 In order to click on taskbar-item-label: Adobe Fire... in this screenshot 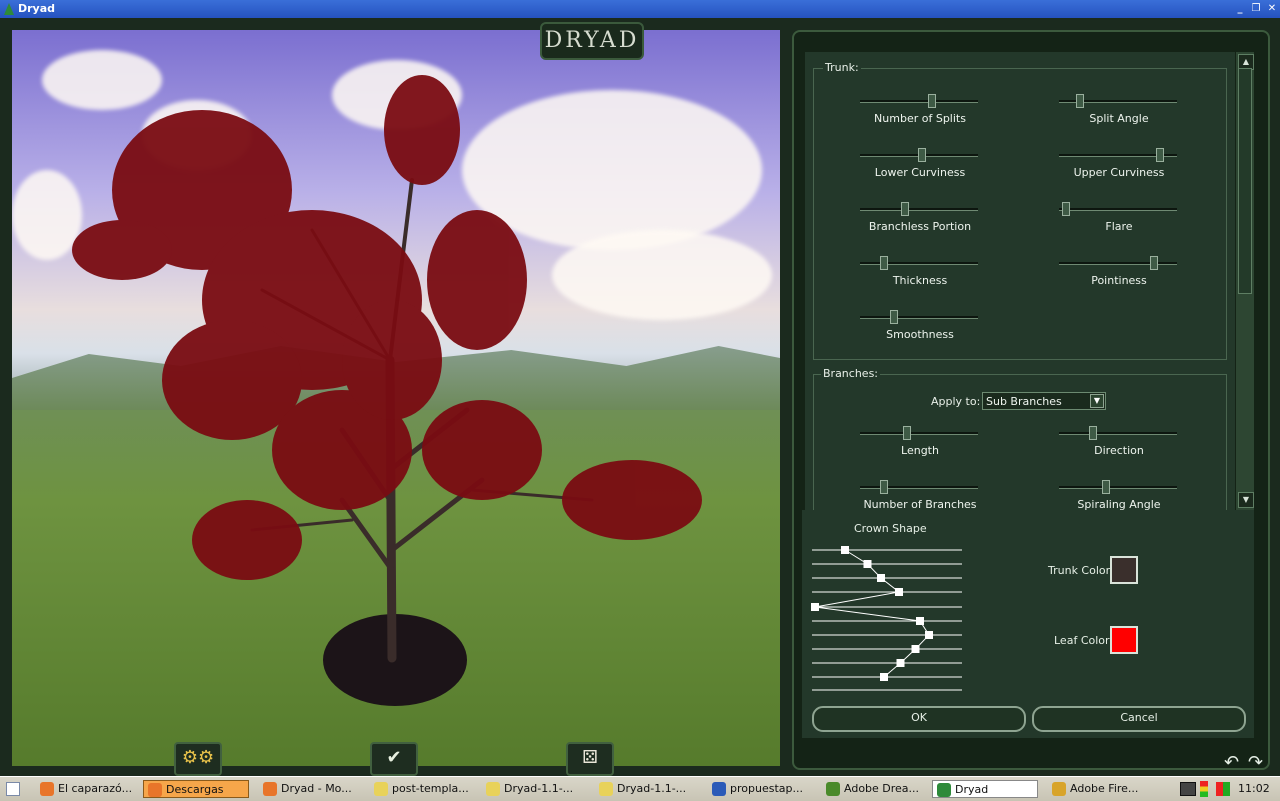, I will do `click(1104, 788)`.